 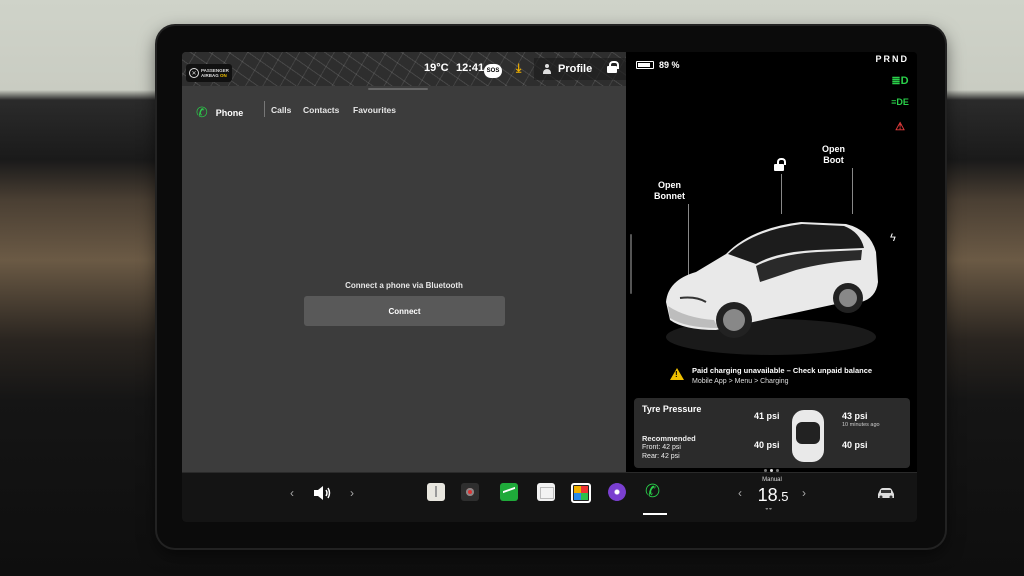 I want to click on unlock-icon, so click(x=780, y=164).